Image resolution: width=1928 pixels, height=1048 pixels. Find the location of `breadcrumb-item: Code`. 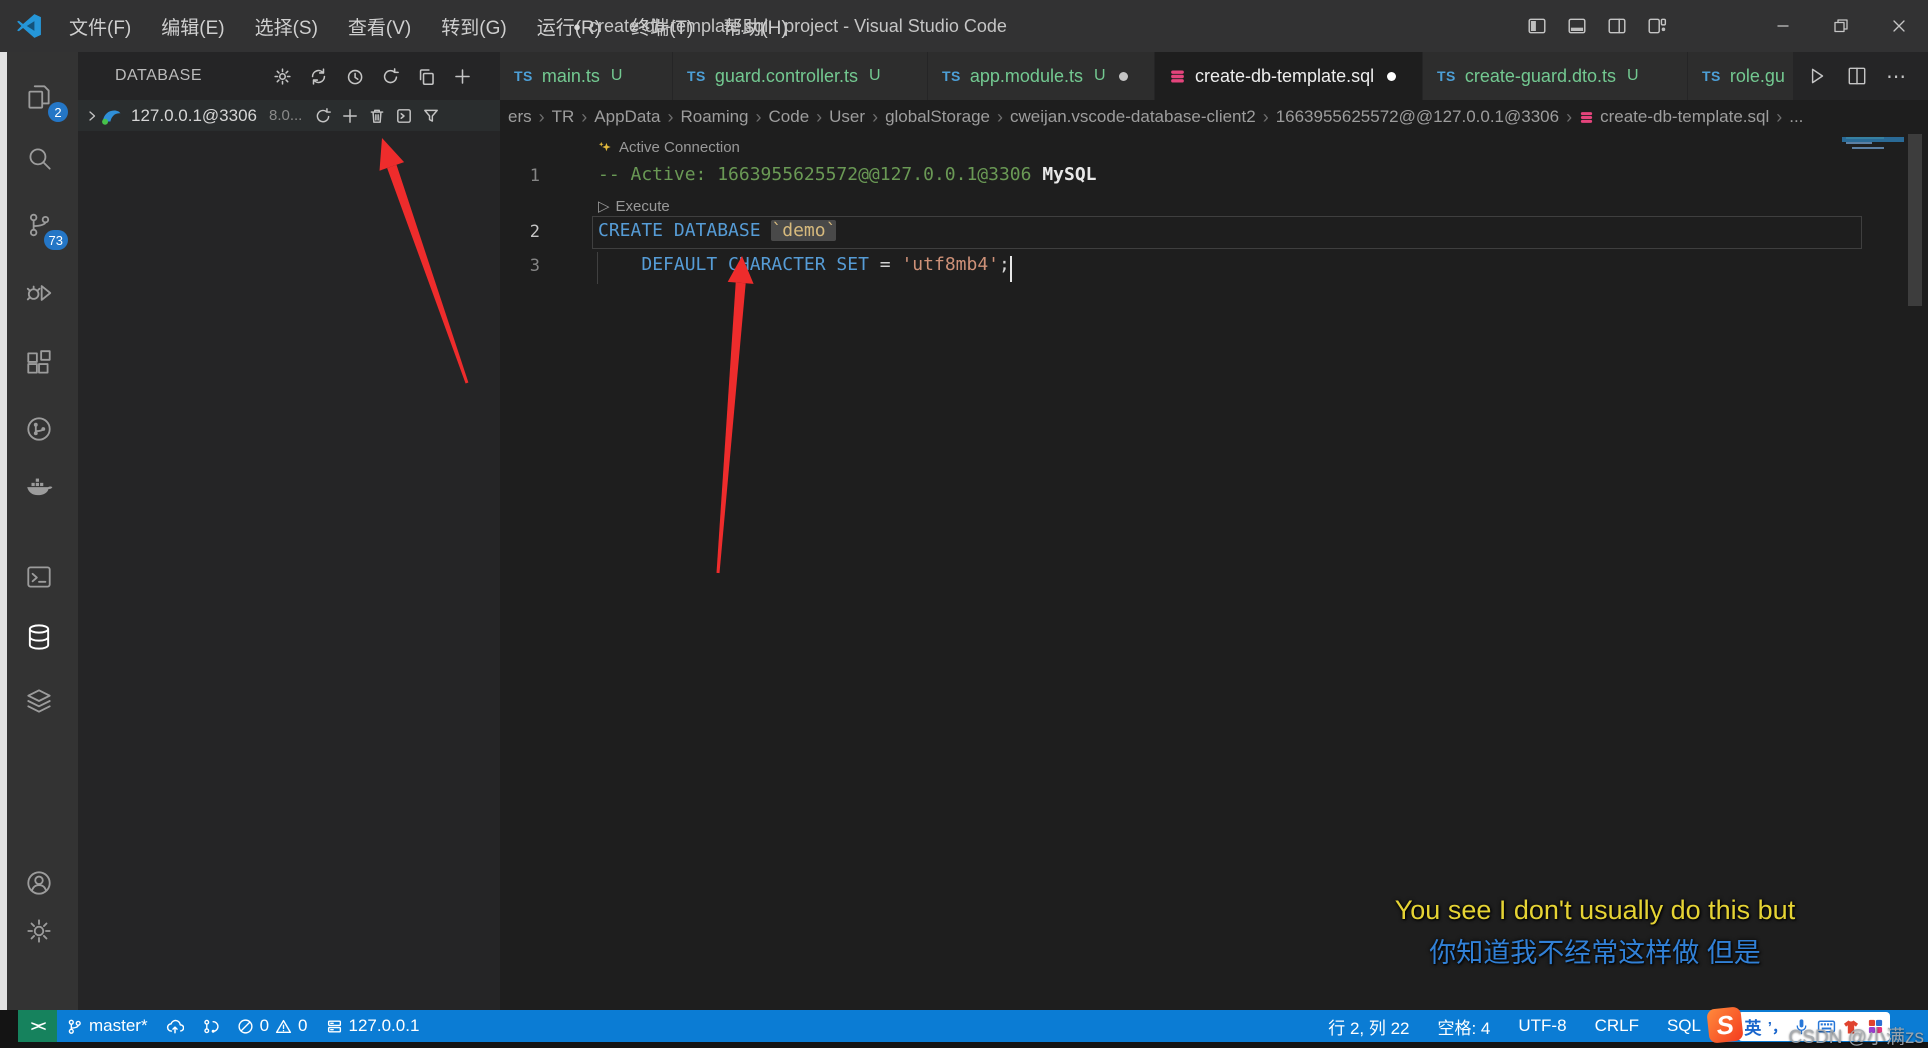

breadcrumb-item: Code is located at coordinates (789, 117).